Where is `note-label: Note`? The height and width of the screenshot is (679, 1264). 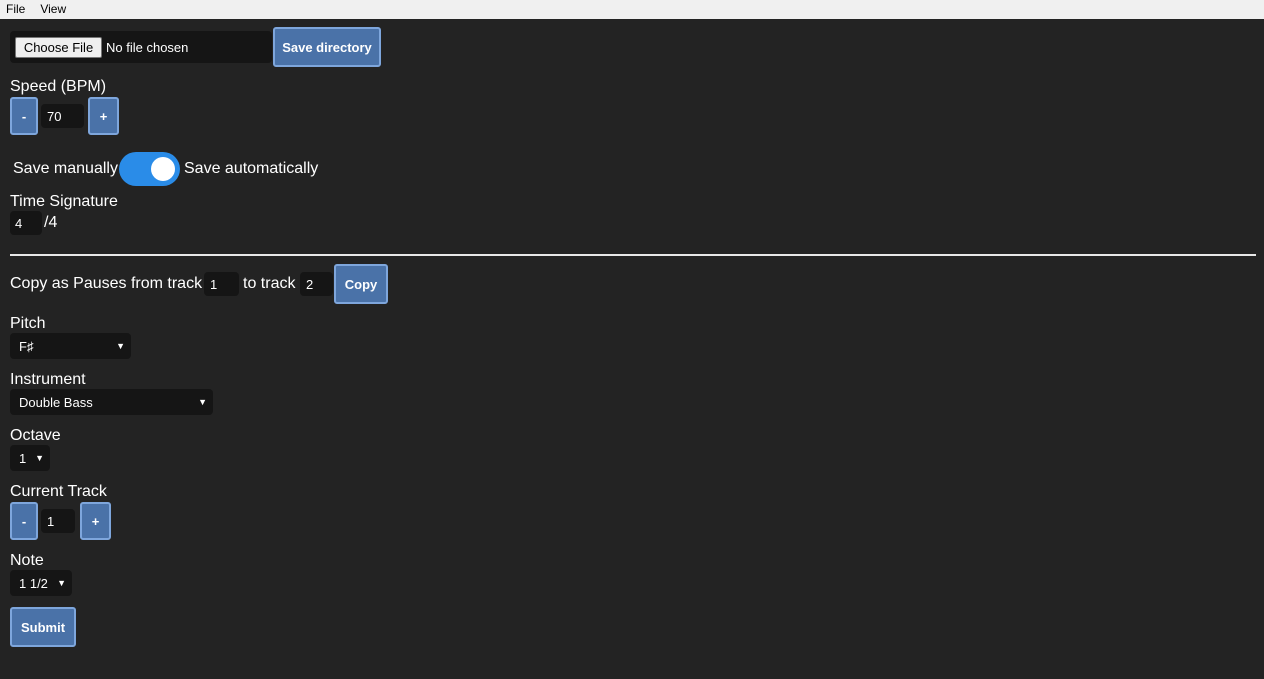 note-label: Note is located at coordinates (27, 560).